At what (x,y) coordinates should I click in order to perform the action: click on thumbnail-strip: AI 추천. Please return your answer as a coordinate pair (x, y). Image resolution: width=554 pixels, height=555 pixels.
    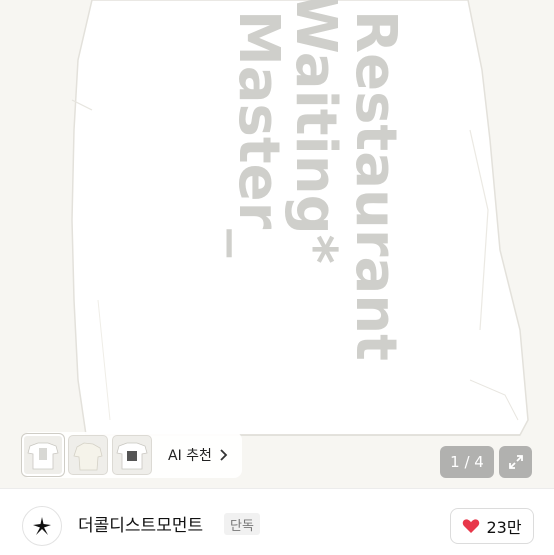
    Looking at the image, I should click on (132, 455).